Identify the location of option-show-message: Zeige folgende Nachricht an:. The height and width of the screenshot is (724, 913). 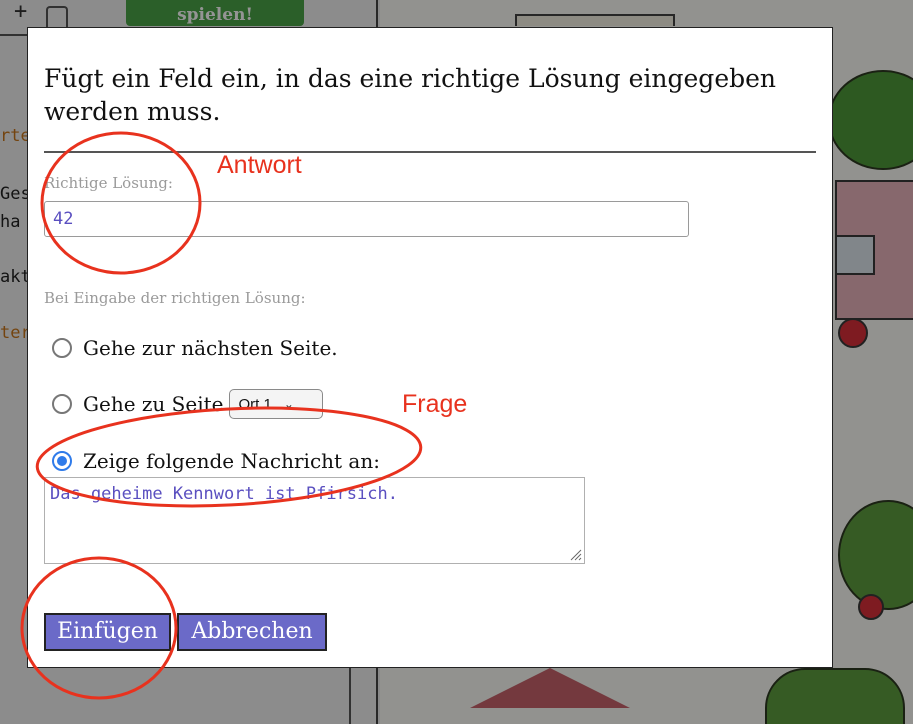
(216, 461).